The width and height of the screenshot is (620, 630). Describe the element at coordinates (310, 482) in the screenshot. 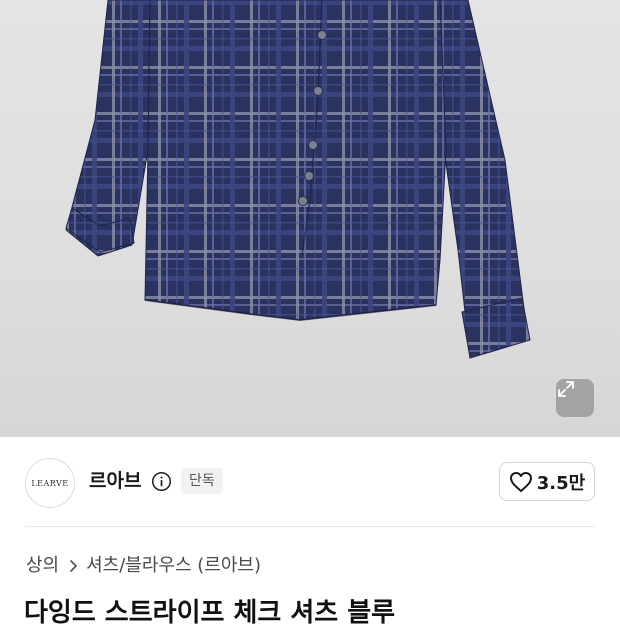

I see `seller-row: LEARVE 르아브 단독 3.5만` at that location.